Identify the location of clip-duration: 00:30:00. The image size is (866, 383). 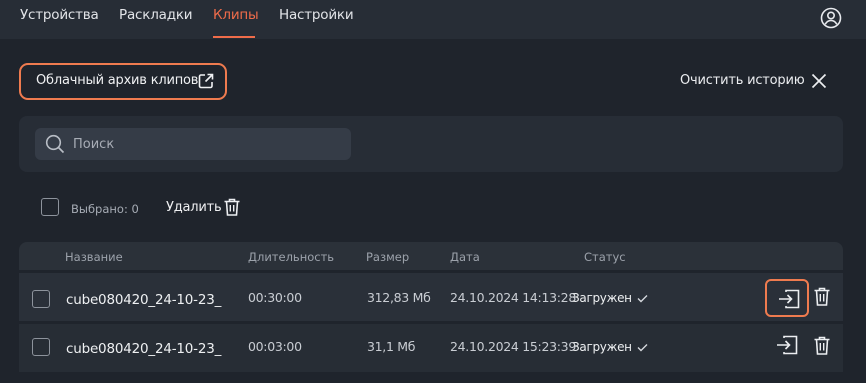
(275, 297).